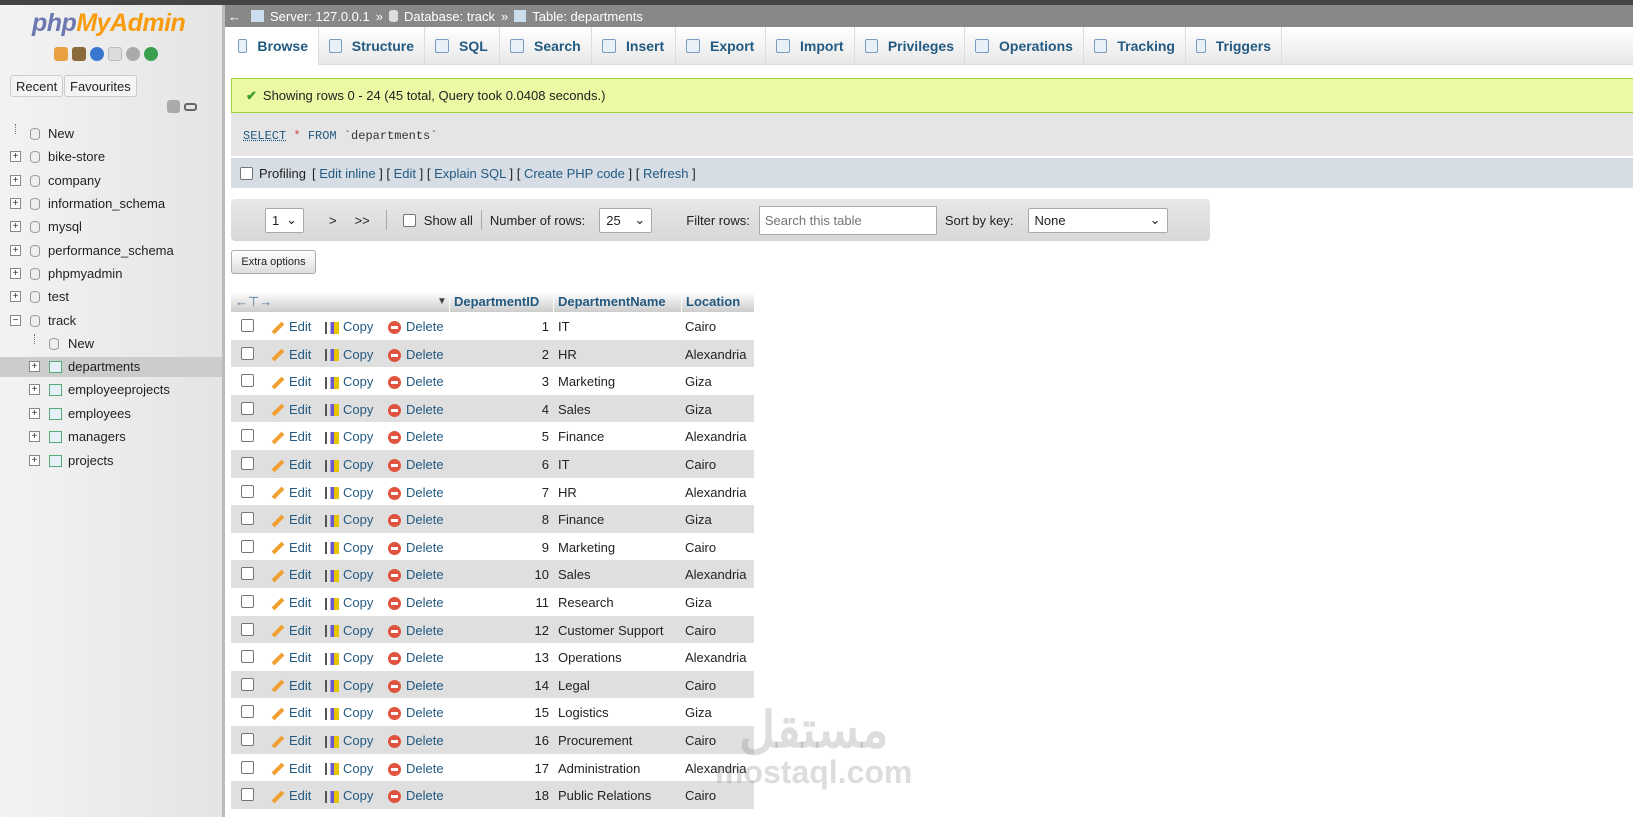 This screenshot has height=817, width=1633. What do you see at coordinates (626, 220) in the screenshot?
I see `number-of-rows-select: 25 ⌄` at bounding box center [626, 220].